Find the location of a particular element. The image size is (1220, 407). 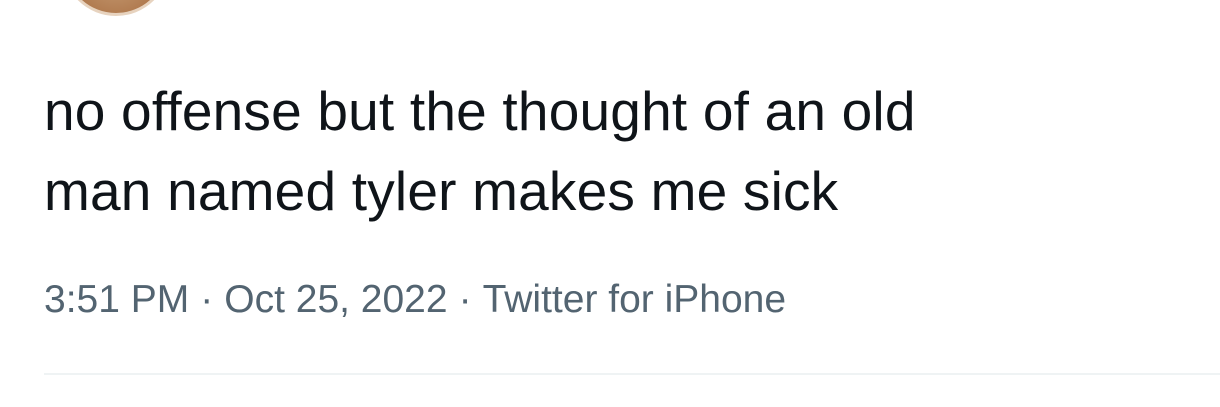

tweet-timestamp-link: 3:51 PM · Oct 25, 2022 is located at coordinates (246, 299).